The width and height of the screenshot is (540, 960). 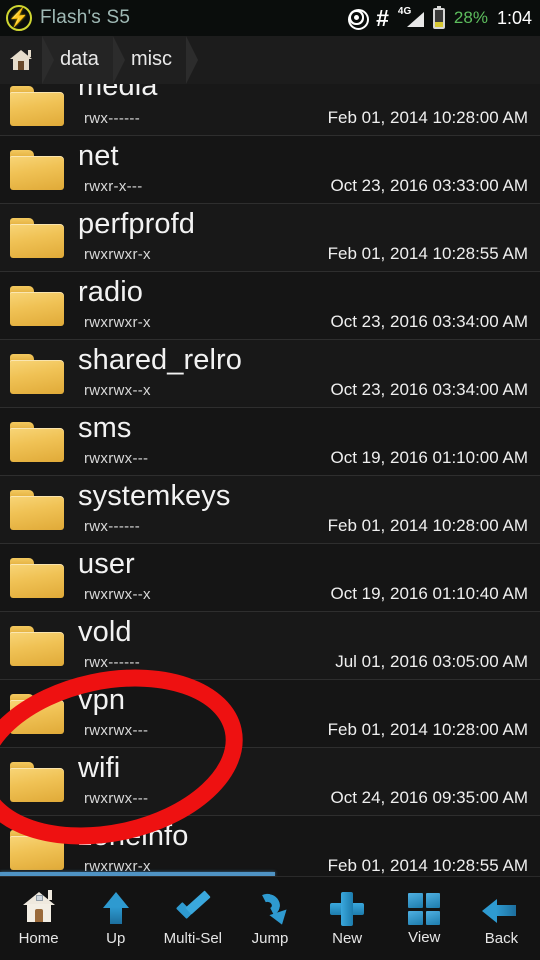 What do you see at coordinates (102, 700) in the screenshot?
I see `file-name: vpn` at bounding box center [102, 700].